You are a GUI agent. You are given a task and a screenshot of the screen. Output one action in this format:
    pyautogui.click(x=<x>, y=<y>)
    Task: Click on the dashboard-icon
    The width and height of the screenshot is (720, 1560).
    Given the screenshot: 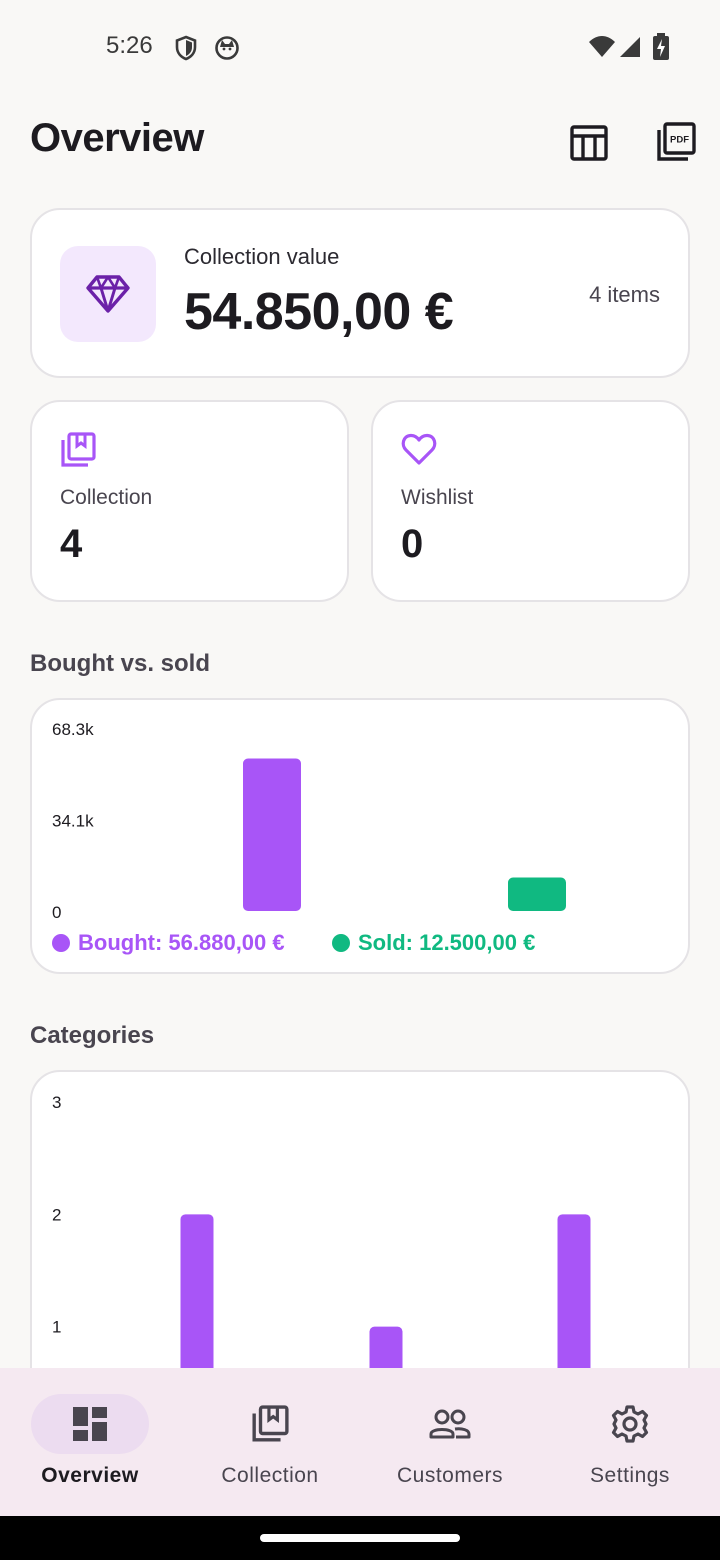 What is the action you would take?
    pyautogui.click(x=90, y=1424)
    